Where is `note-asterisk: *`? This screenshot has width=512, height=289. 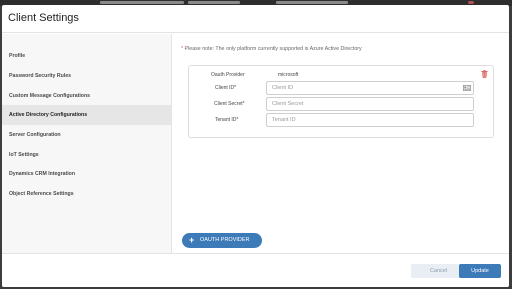 note-asterisk: * is located at coordinates (182, 49).